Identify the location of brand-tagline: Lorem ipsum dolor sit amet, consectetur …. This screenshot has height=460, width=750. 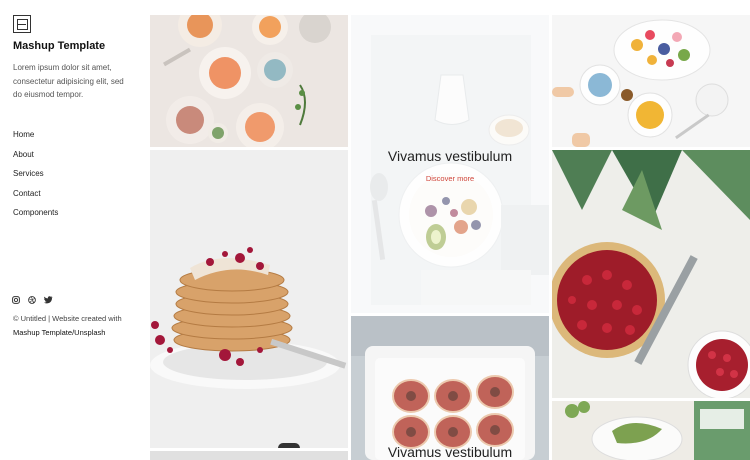
(68, 81).